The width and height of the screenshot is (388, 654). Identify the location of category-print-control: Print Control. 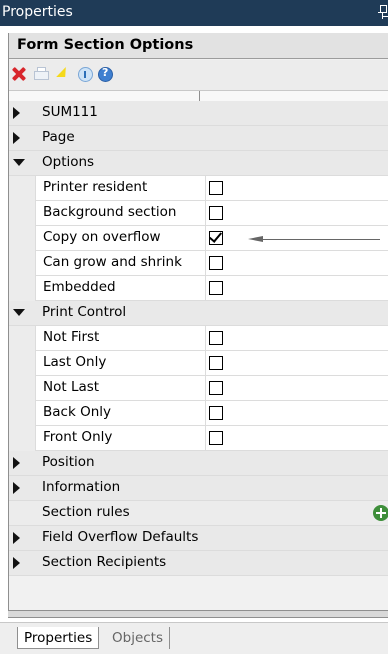
(198, 313).